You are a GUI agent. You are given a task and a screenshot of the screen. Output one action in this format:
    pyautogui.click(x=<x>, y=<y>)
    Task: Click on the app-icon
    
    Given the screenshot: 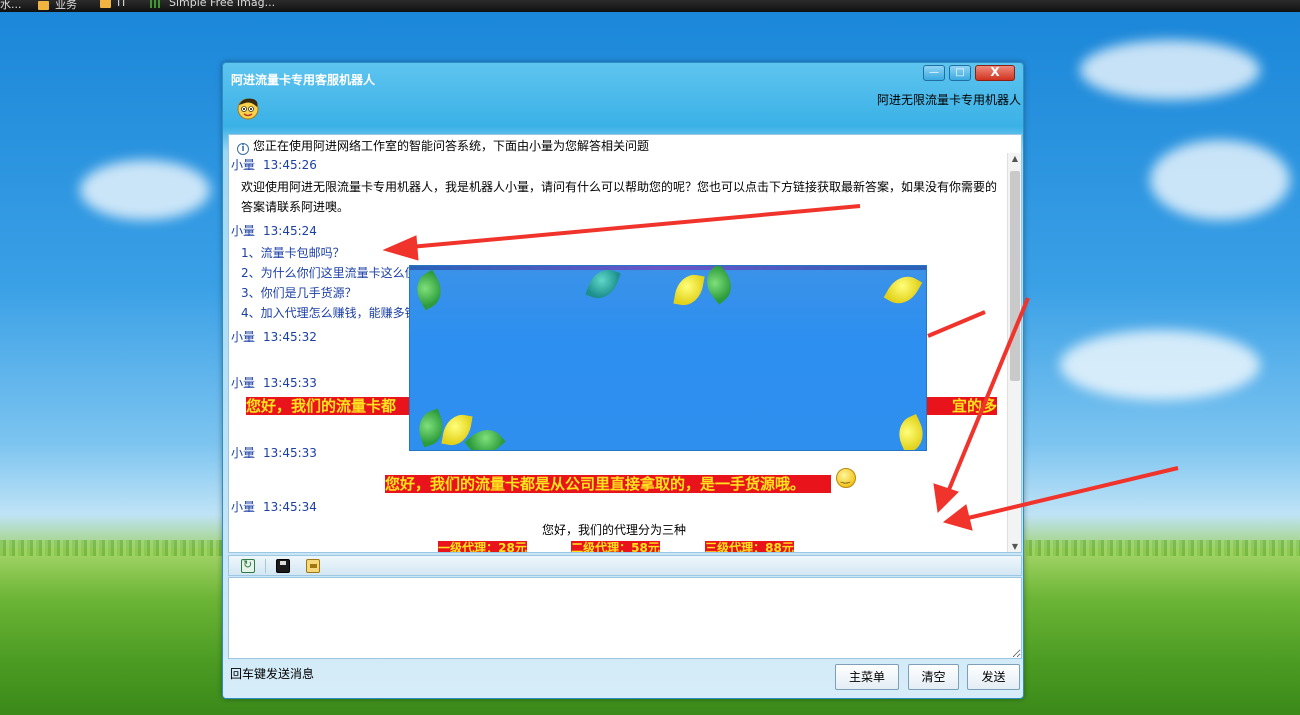 What is the action you would take?
    pyautogui.click(x=155, y=4)
    